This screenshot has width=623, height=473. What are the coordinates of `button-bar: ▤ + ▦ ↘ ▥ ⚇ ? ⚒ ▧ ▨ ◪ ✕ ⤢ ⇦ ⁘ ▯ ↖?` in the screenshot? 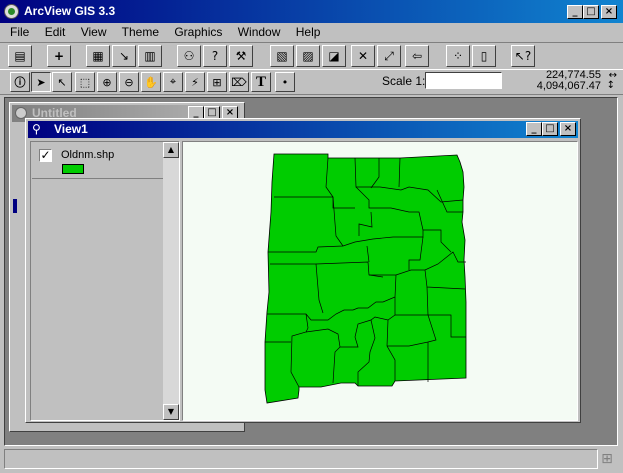 It's located at (311, 56).